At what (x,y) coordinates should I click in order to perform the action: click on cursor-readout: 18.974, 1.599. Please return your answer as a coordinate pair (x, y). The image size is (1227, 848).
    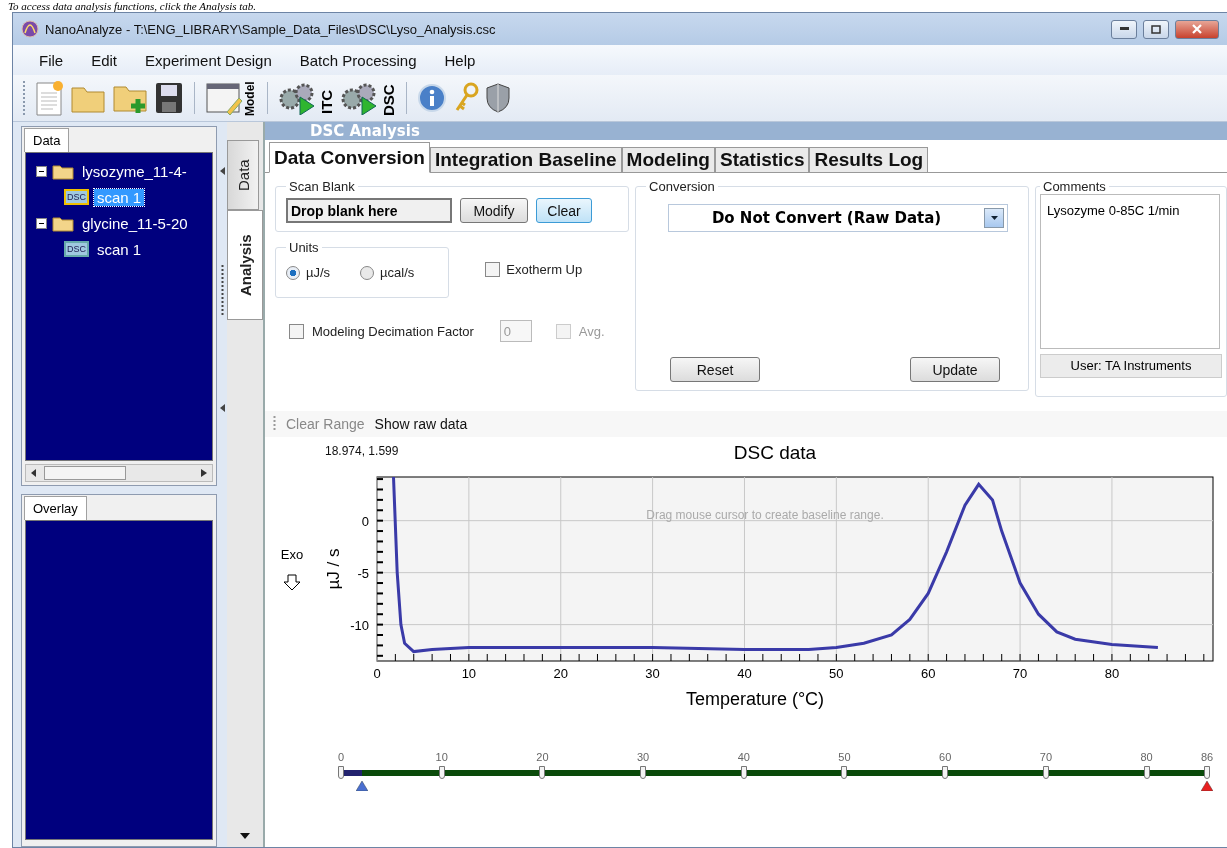
    Looking at the image, I should click on (362, 451).